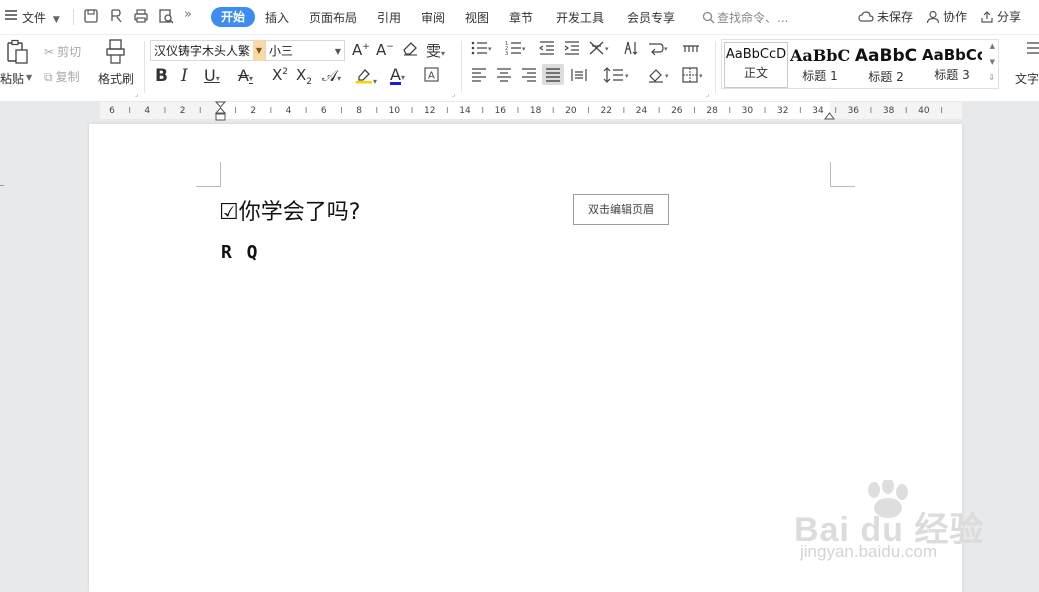 This screenshot has height=592, width=1039. I want to click on share-label: 分享, so click(1009, 17).